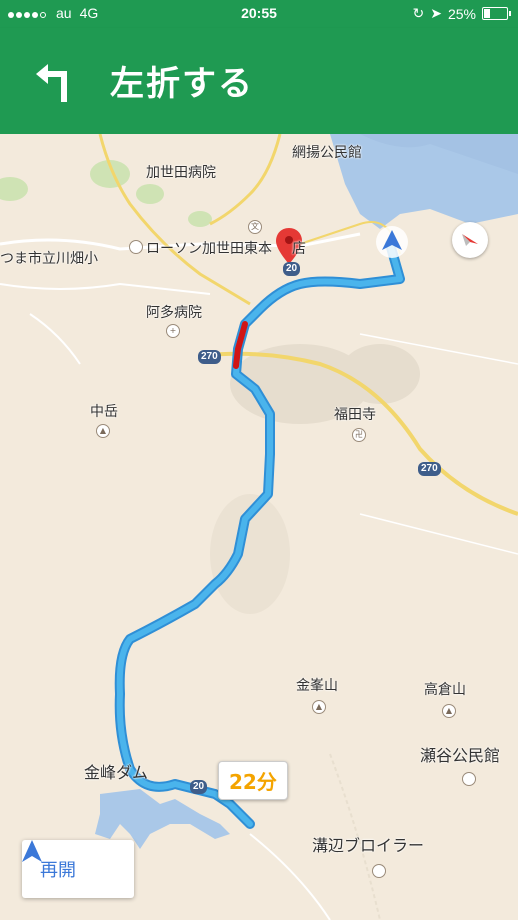 Image resolution: width=518 pixels, height=920 pixels. Describe the element at coordinates (78, 869) in the screenshot. I see `resume-button: 再開` at that location.